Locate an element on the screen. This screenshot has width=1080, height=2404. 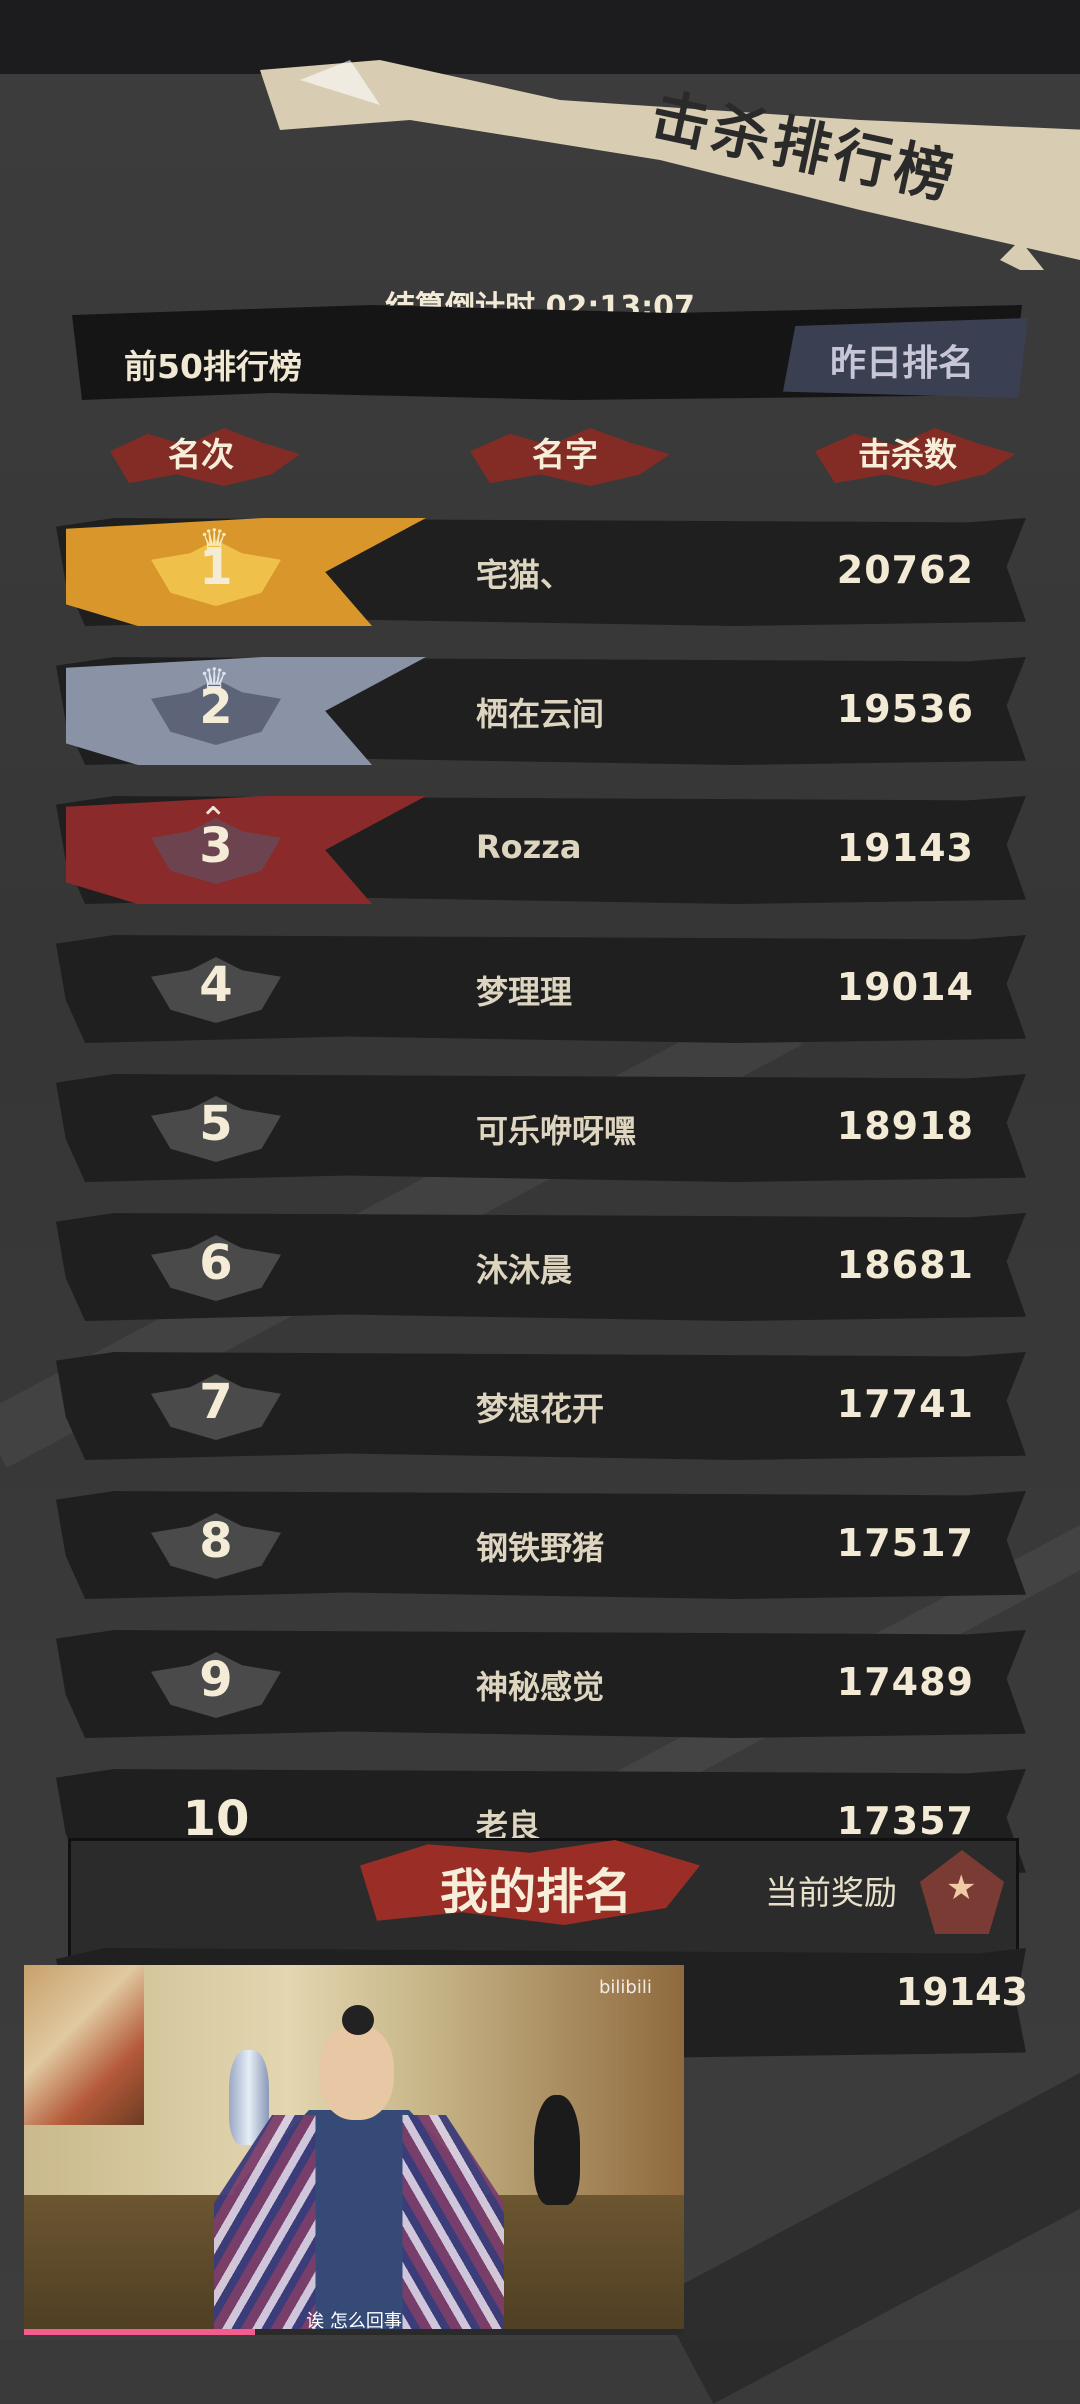
leaderboard-row: 9 神秘感觉 17489 is located at coordinates (541, 1684).